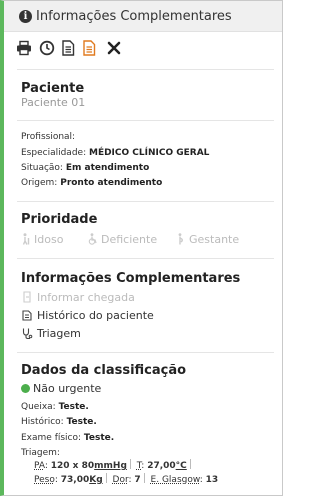 This screenshot has height=496, width=320. What do you see at coordinates (40, 453) in the screenshot?
I see `triagem-row: Triagem:` at bounding box center [40, 453].